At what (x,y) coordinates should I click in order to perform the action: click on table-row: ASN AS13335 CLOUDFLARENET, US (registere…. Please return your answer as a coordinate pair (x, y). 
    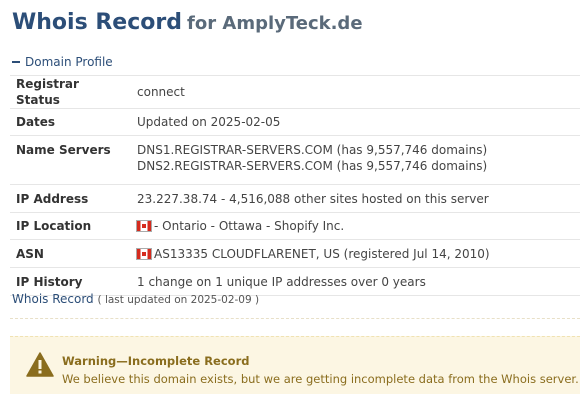
    Looking at the image, I should click on (295, 253).